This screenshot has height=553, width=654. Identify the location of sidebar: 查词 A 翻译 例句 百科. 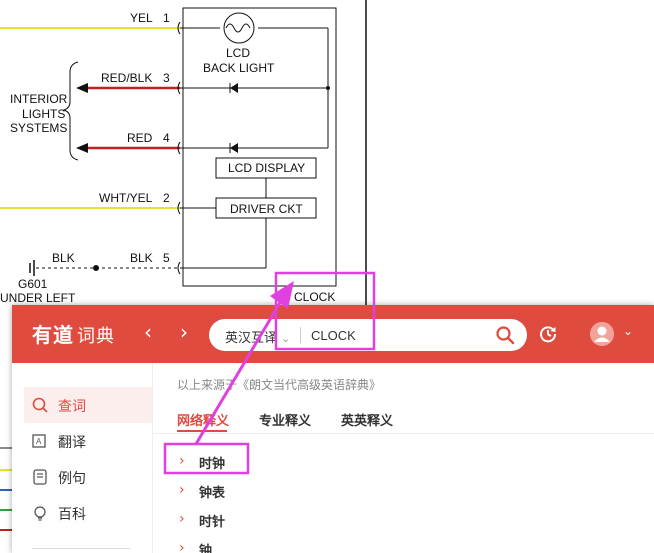
(82, 458).